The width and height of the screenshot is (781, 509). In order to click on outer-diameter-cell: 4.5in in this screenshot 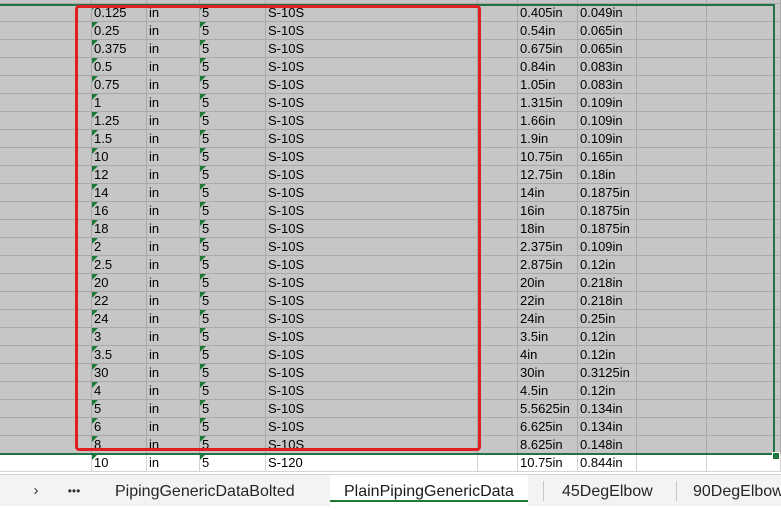, I will do `click(548, 391)`.